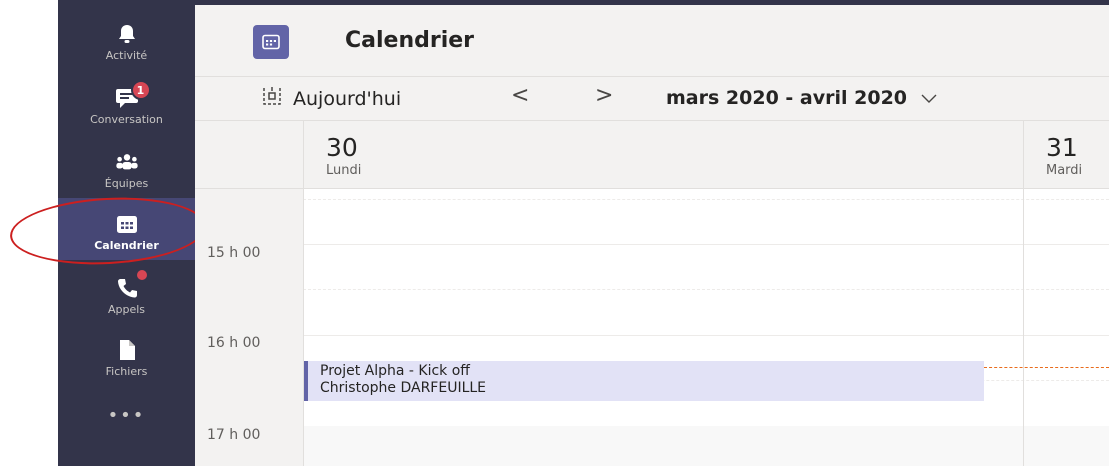 The width and height of the screenshot is (1109, 466). I want to click on rail-item-teams: Équipes, so click(126, 167).